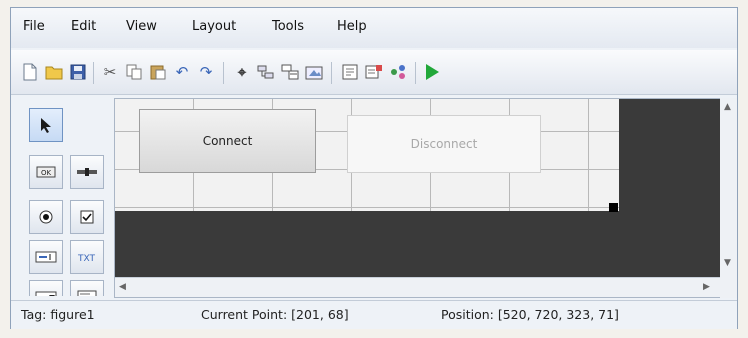 The width and height of the screenshot is (748, 338). I want to click on open-folder-icon, so click(54, 72).